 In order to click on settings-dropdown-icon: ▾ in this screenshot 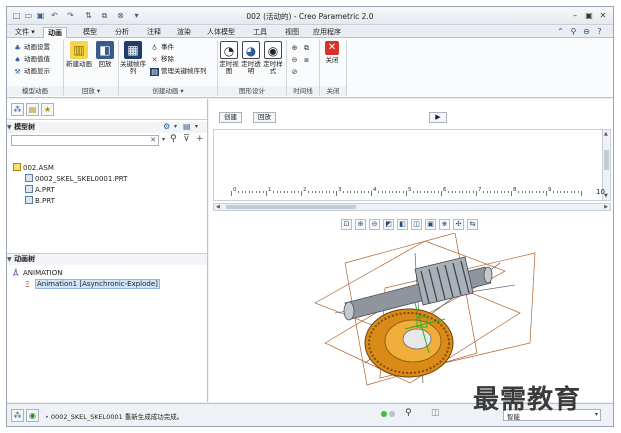, I will do `click(177, 127)`.